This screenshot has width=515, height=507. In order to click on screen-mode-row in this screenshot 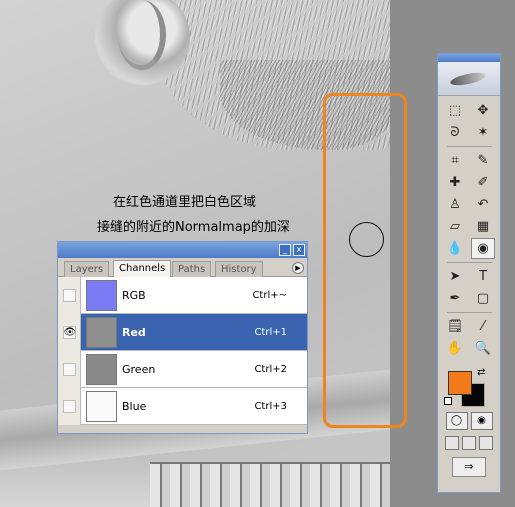, I will do `click(469, 443)`.